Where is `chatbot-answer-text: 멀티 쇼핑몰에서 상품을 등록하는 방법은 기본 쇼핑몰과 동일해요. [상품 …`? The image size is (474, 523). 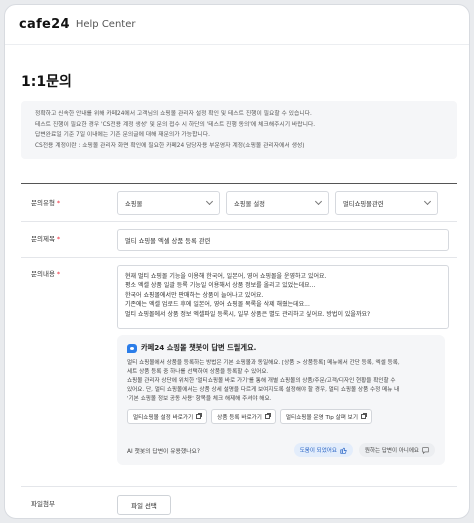 chatbot-answer-text: 멀티 쇼핑몰에서 상품을 등록하는 방법은 기본 쇼핑몰과 동일해요. [상품 … is located at coordinates (263, 381).